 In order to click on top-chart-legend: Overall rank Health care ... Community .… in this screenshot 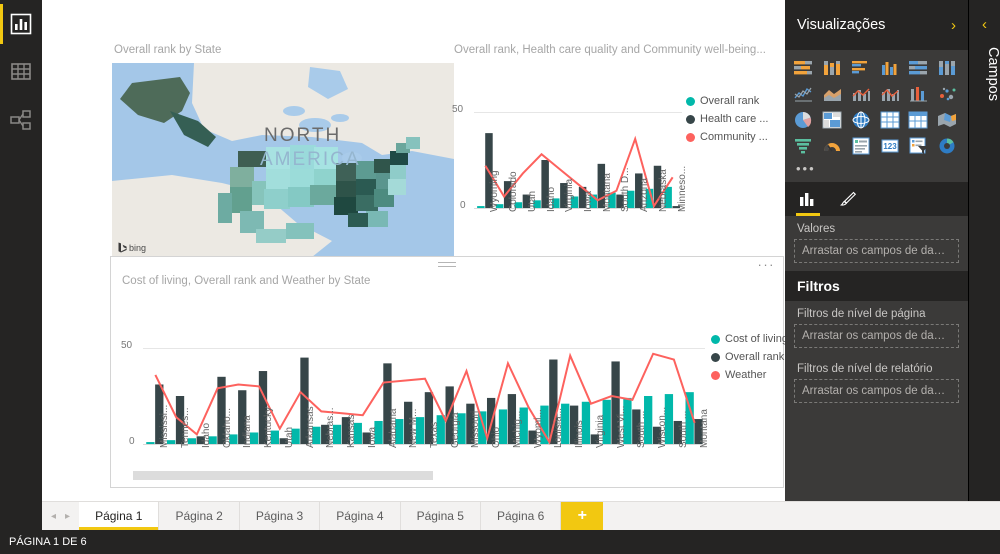, I will do `click(727, 122)`.